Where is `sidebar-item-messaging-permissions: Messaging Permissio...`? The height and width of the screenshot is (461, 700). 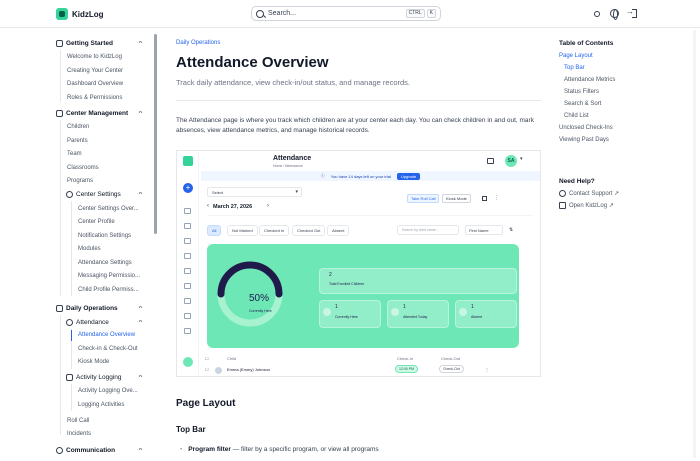
sidebar-item-messaging-permissions: Messaging Permissio... is located at coordinates (109, 276).